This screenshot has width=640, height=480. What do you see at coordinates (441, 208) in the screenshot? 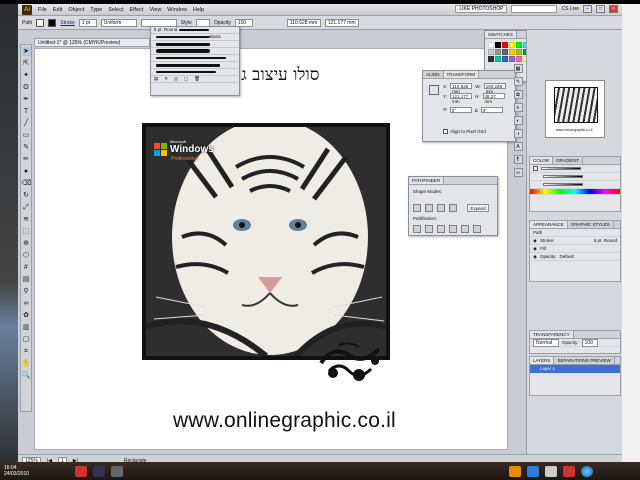
I see `intersect-icon` at bounding box center [441, 208].